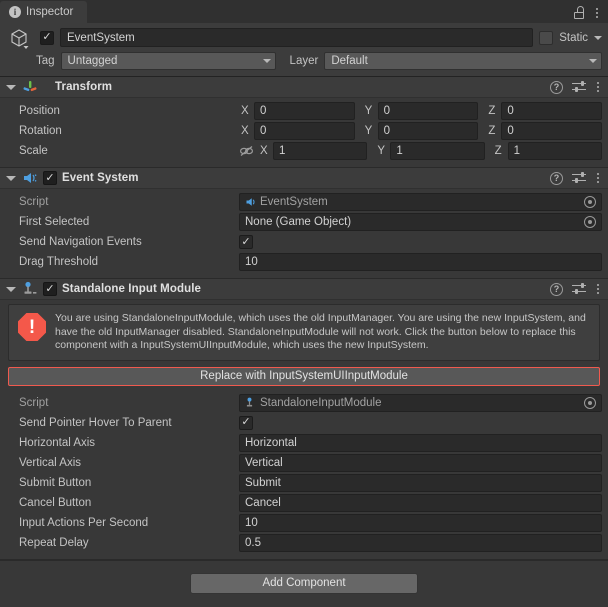 The height and width of the screenshot is (607, 608). What do you see at coordinates (304, 178) in the screenshot?
I see `component-header-event-system: ✓ Event System ?` at bounding box center [304, 178].